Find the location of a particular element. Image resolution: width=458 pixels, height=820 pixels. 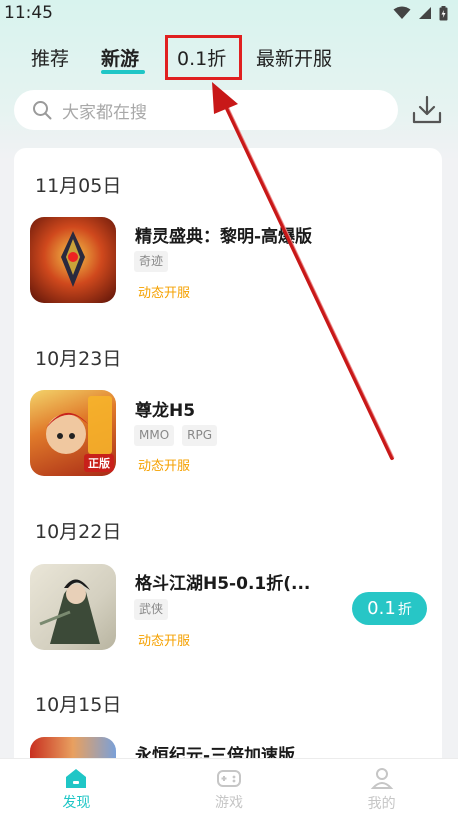

tag-row: MMO RPG is located at coordinates (176, 435).